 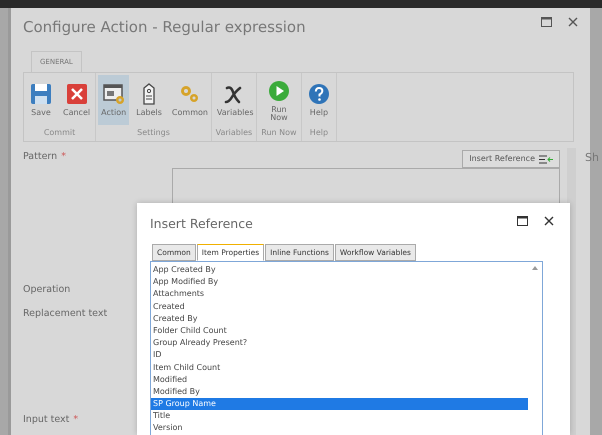 I want to click on group-label: Help, so click(x=319, y=133).